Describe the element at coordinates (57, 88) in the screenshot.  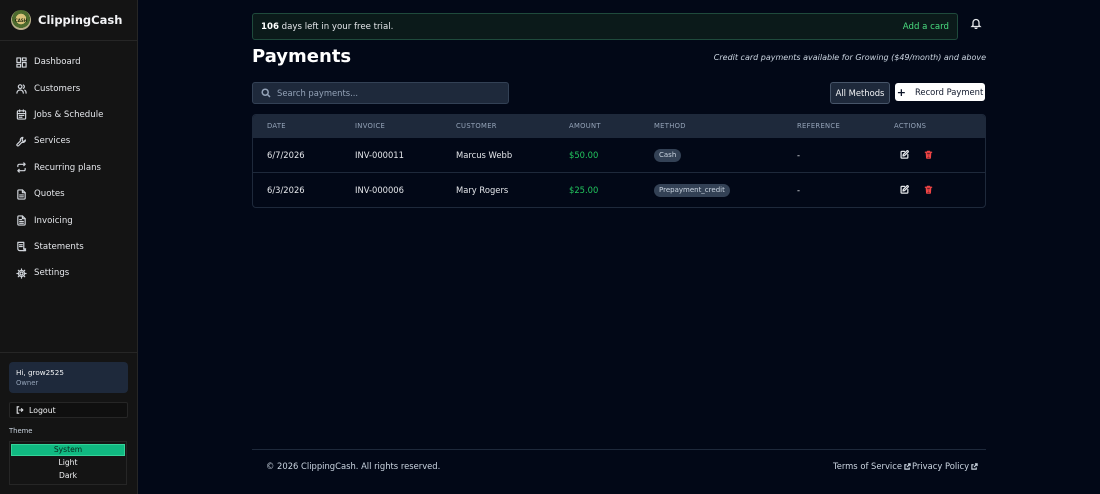
I see `sidebar-item-label: Customers` at that location.